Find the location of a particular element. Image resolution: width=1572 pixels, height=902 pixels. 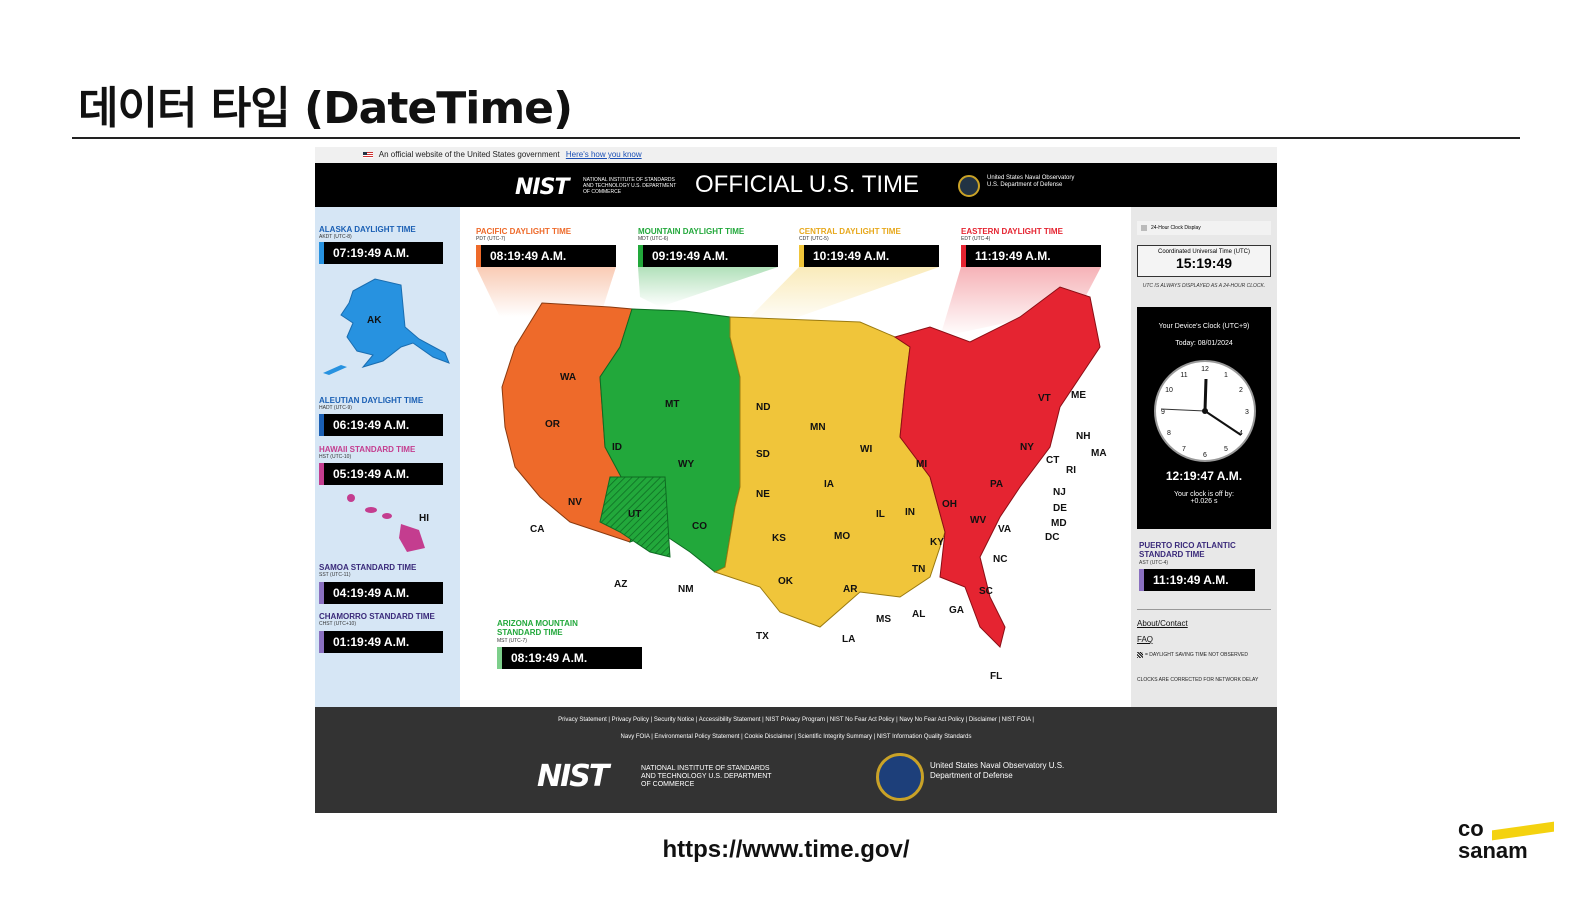

title-divider is located at coordinates (796, 138).